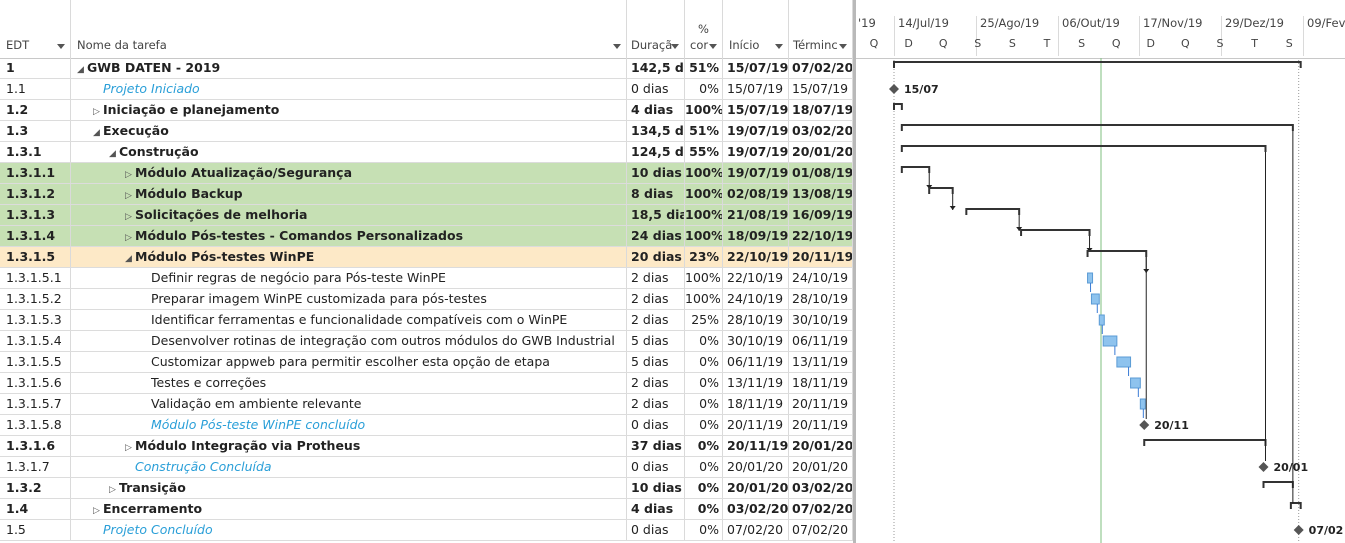  I want to click on start-cell: 19/07/19, so click(756, 131).